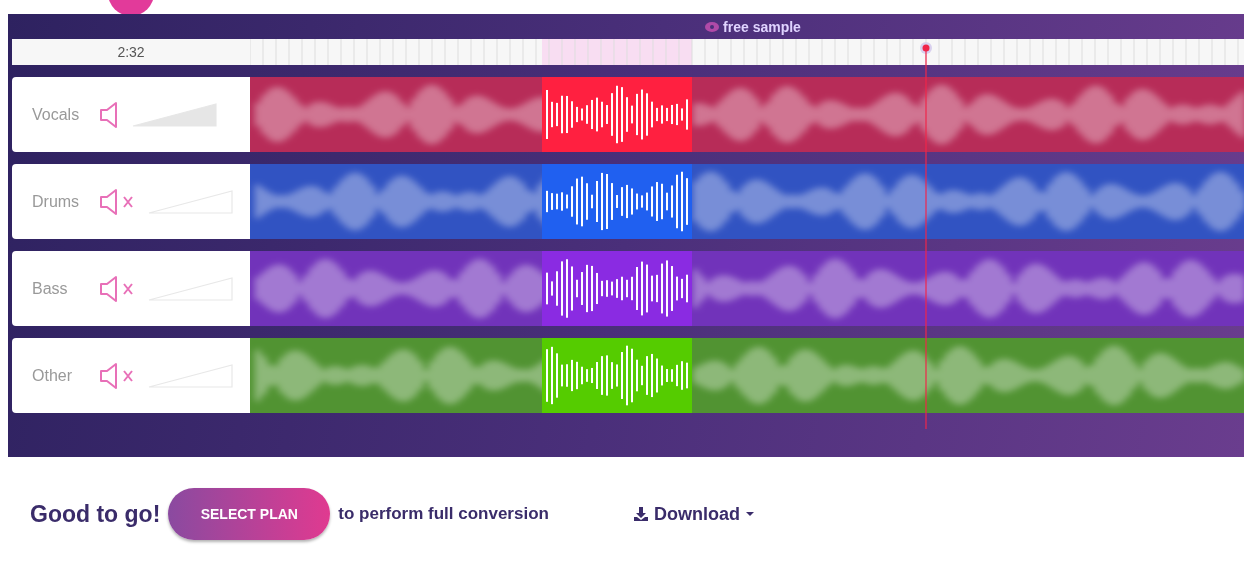 The width and height of the screenshot is (1244, 565). What do you see at coordinates (131, 52) in the screenshot?
I see `time-label: 2:32` at bounding box center [131, 52].